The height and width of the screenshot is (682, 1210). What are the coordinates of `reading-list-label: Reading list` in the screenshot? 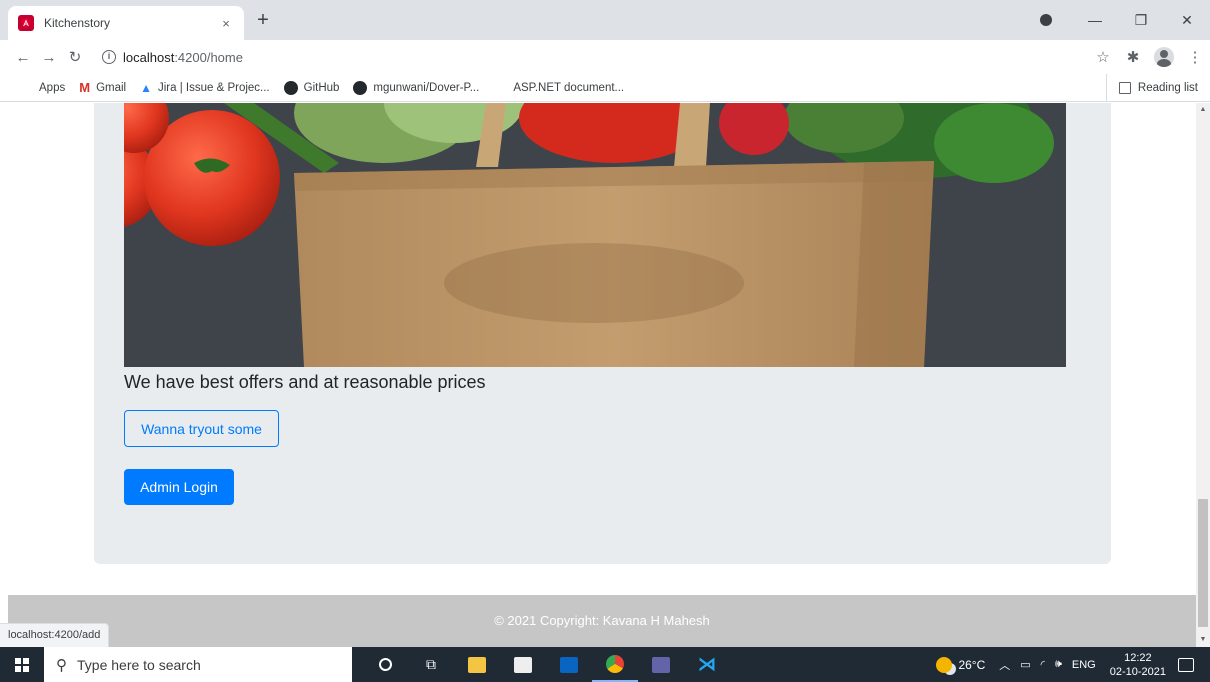 It's located at (1167, 88).